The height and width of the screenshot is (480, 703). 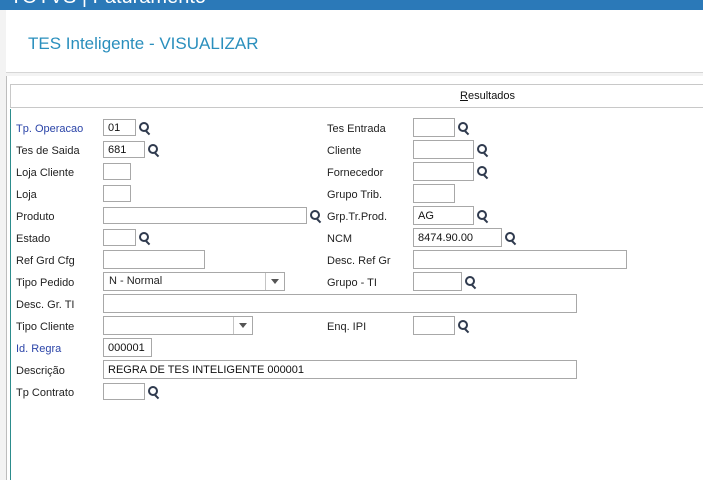 What do you see at coordinates (35, 217) in the screenshot?
I see `produto-label: Produto` at bounding box center [35, 217].